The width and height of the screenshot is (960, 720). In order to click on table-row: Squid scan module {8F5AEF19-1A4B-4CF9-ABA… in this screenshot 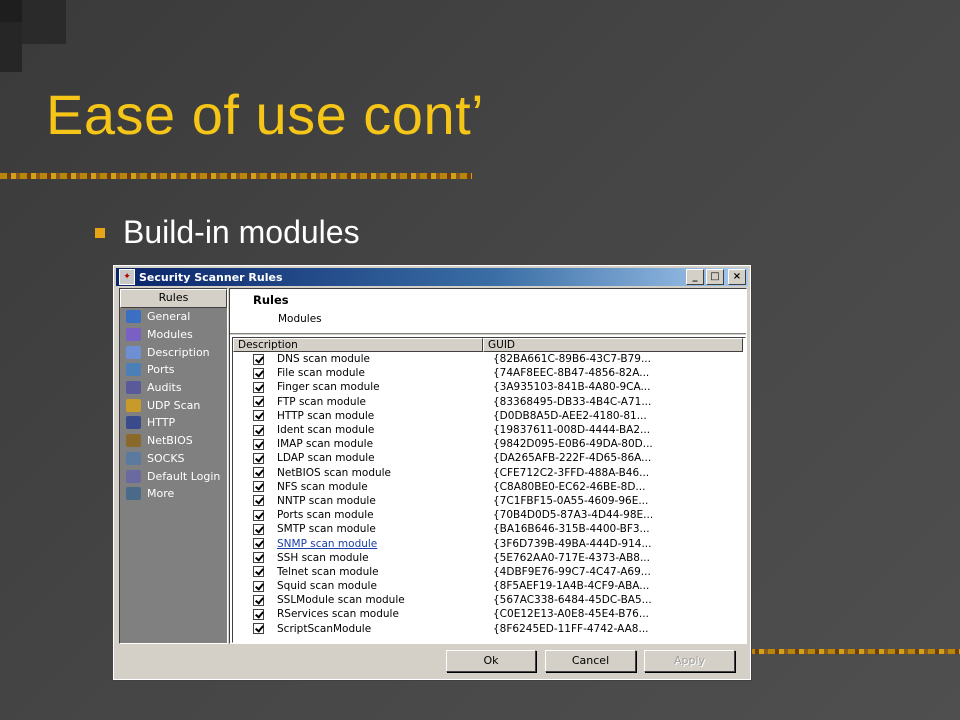, I will do `click(489, 586)`.